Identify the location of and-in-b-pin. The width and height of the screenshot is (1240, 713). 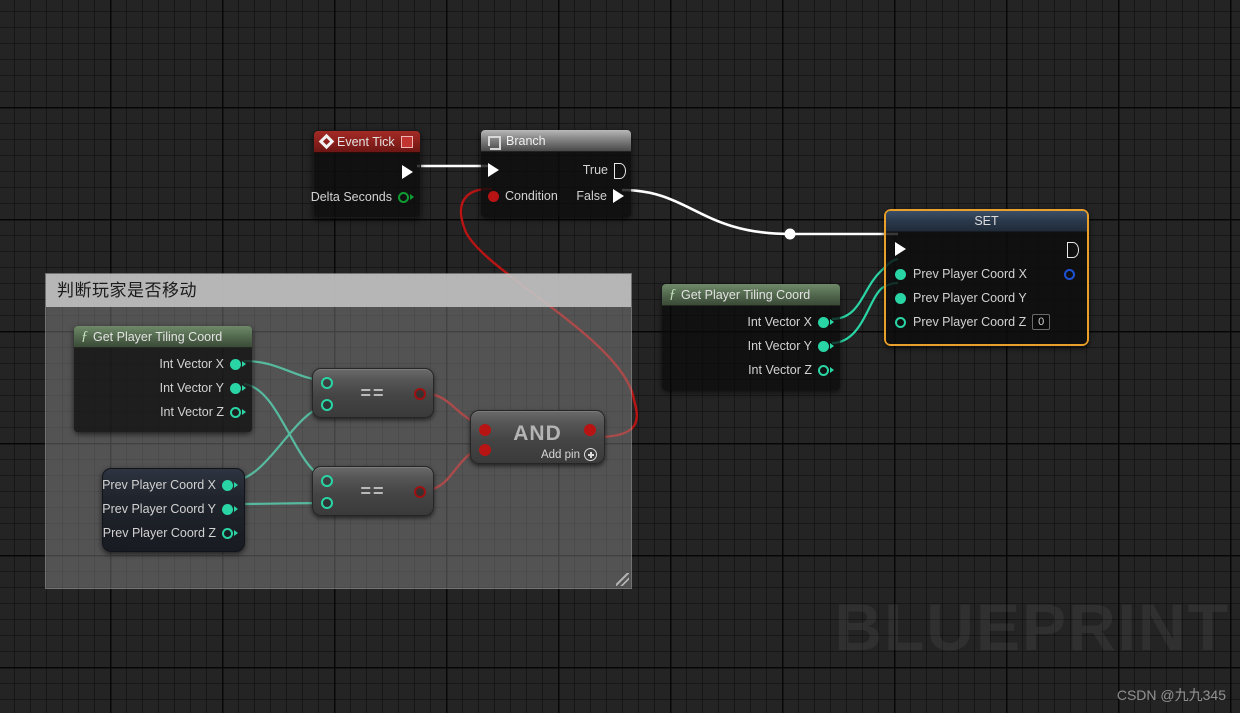
(485, 450).